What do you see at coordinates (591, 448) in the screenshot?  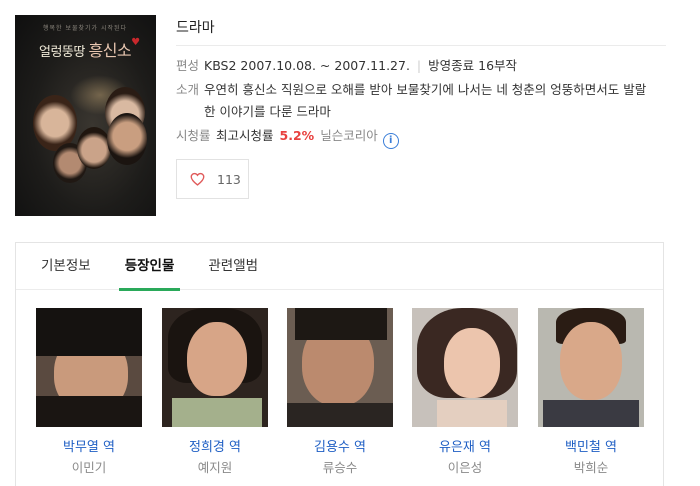 I see `cast-role: 백민철 역` at bounding box center [591, 448].